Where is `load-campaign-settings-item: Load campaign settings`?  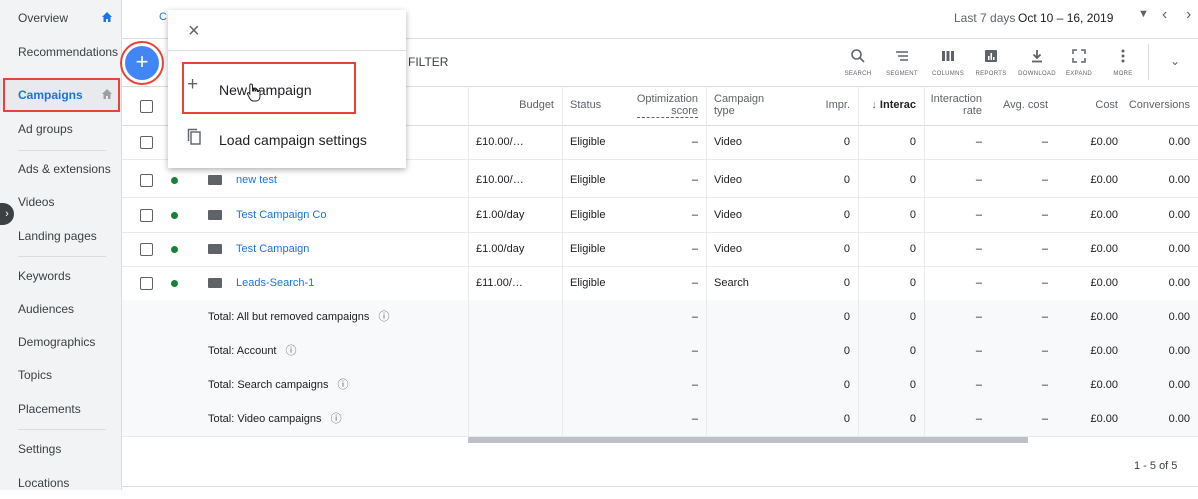
load-campaign-settings-item: Load campaign settings is located at coordinates (287, 142).